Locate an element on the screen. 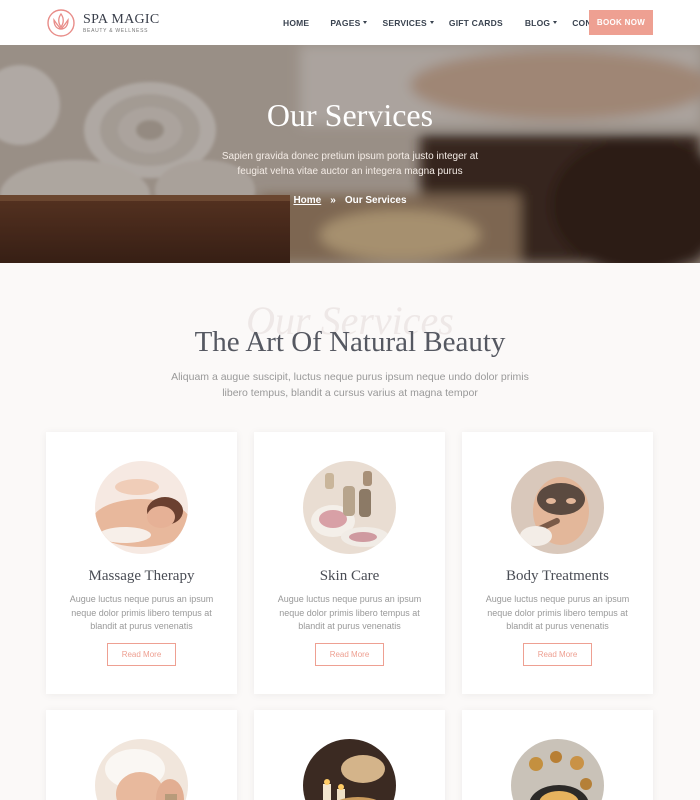 Image resolution: width=700 pixels, height=800 pixels. breadcrumb-home-link: Home is located at coordinates (307, 200).